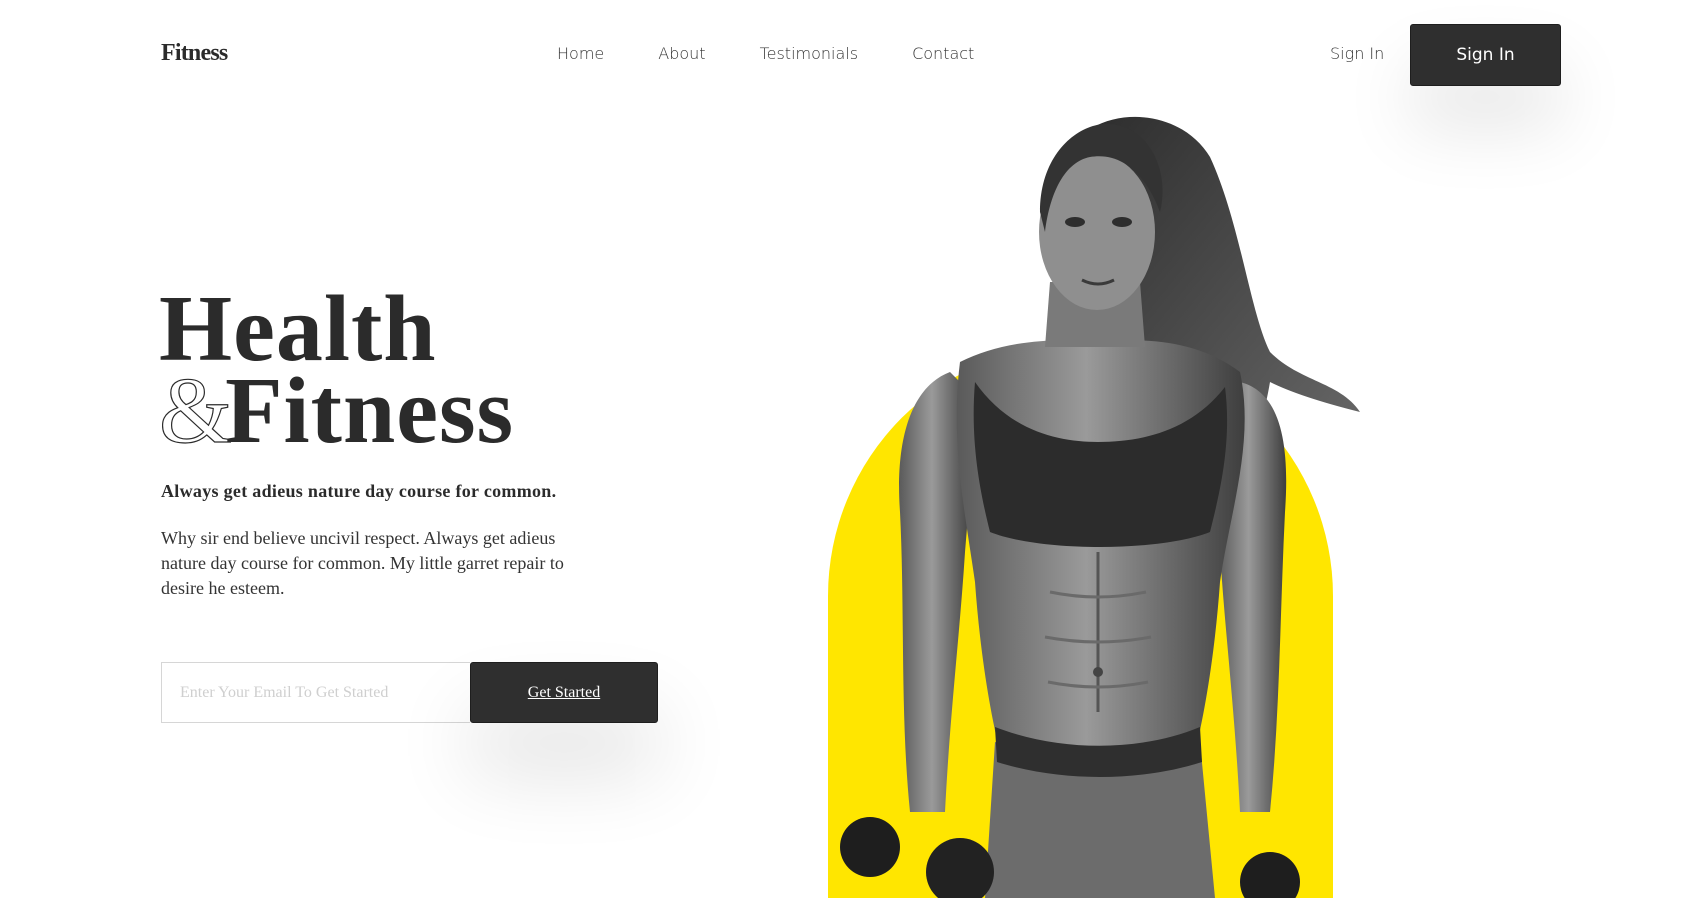 The image size is (1684, 898). I want to click on main-nav: Home About Testimonials Contact, so click(792, 53).